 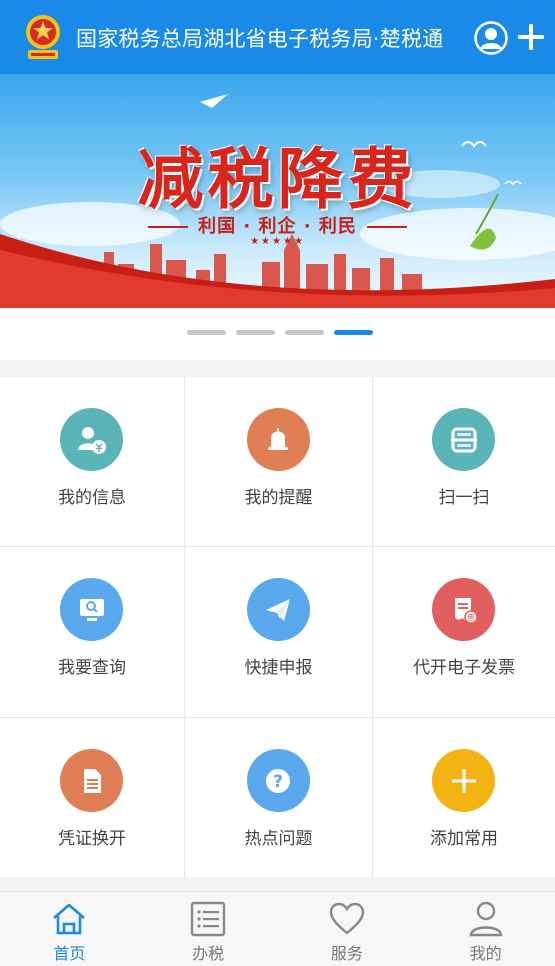 I want to click on paper-plane-icon, so click(x=278, y=609).